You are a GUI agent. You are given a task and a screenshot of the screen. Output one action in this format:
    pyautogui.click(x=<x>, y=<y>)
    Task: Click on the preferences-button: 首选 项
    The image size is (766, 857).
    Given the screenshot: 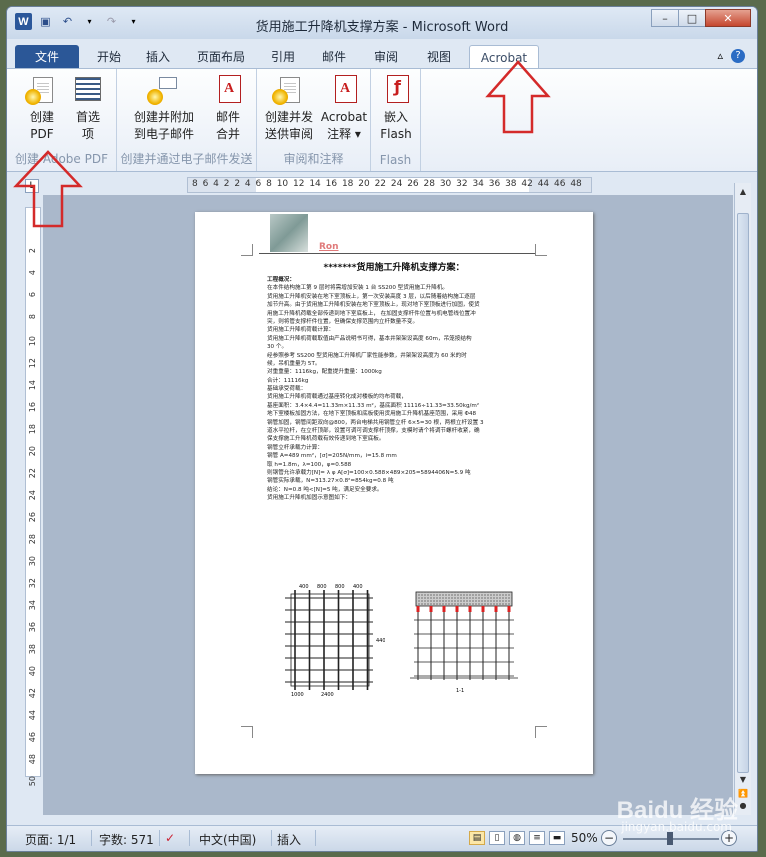 What is the action you would take?
    pyautogui.click(x=88, y=109)
    